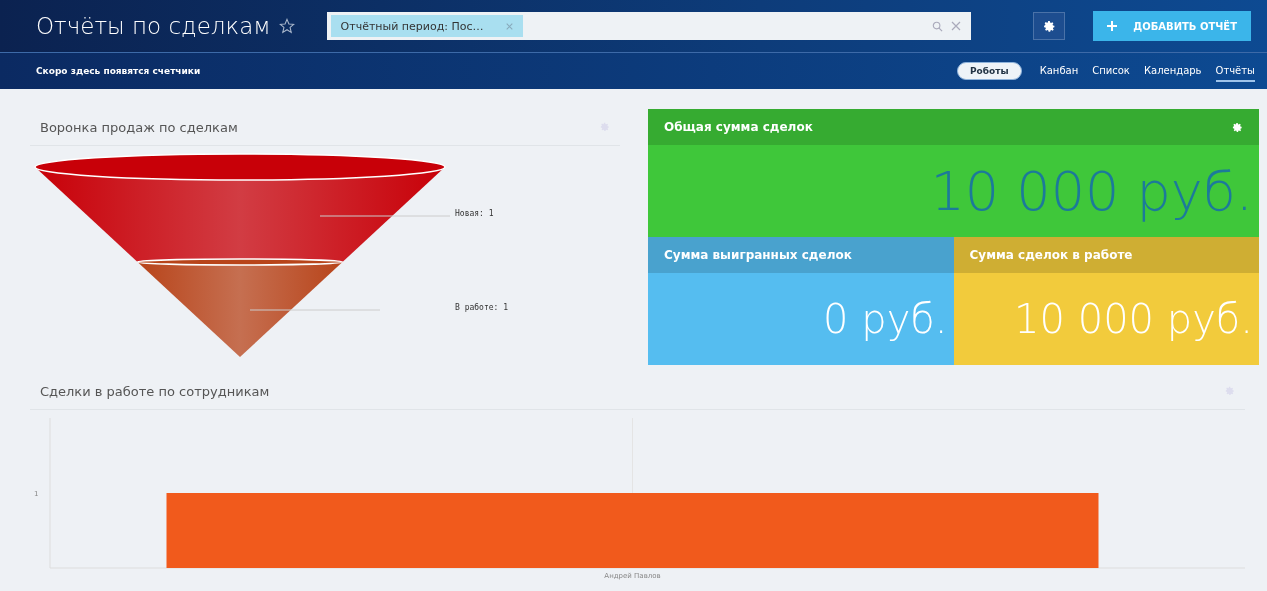  I want to click on tile-amount: 10 000 руб., so click(1133, 319).